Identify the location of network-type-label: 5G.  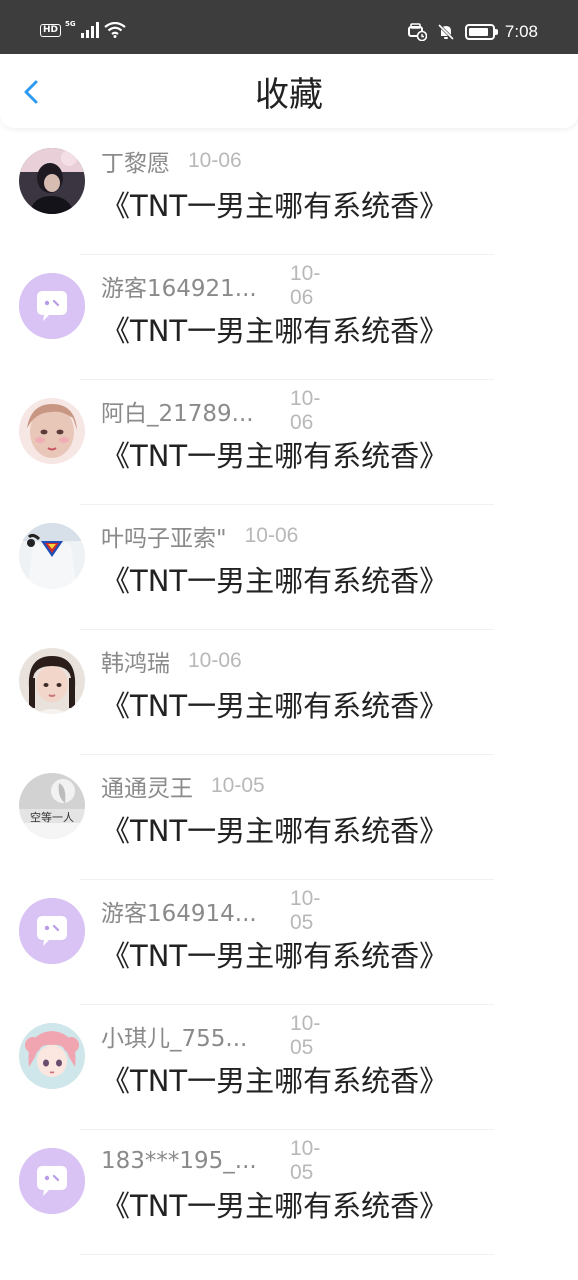
(70, 24).